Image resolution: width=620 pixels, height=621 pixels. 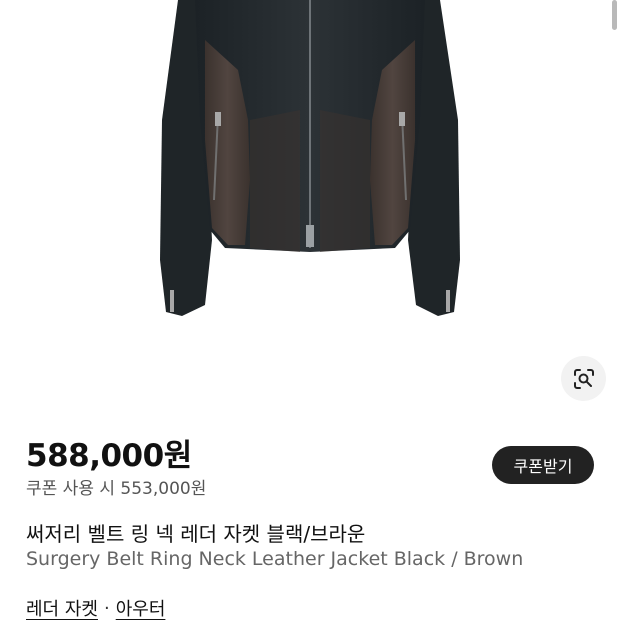 I want to click on category-link-leather-jacket: 레더 자켓, so click(x=62, y=608).